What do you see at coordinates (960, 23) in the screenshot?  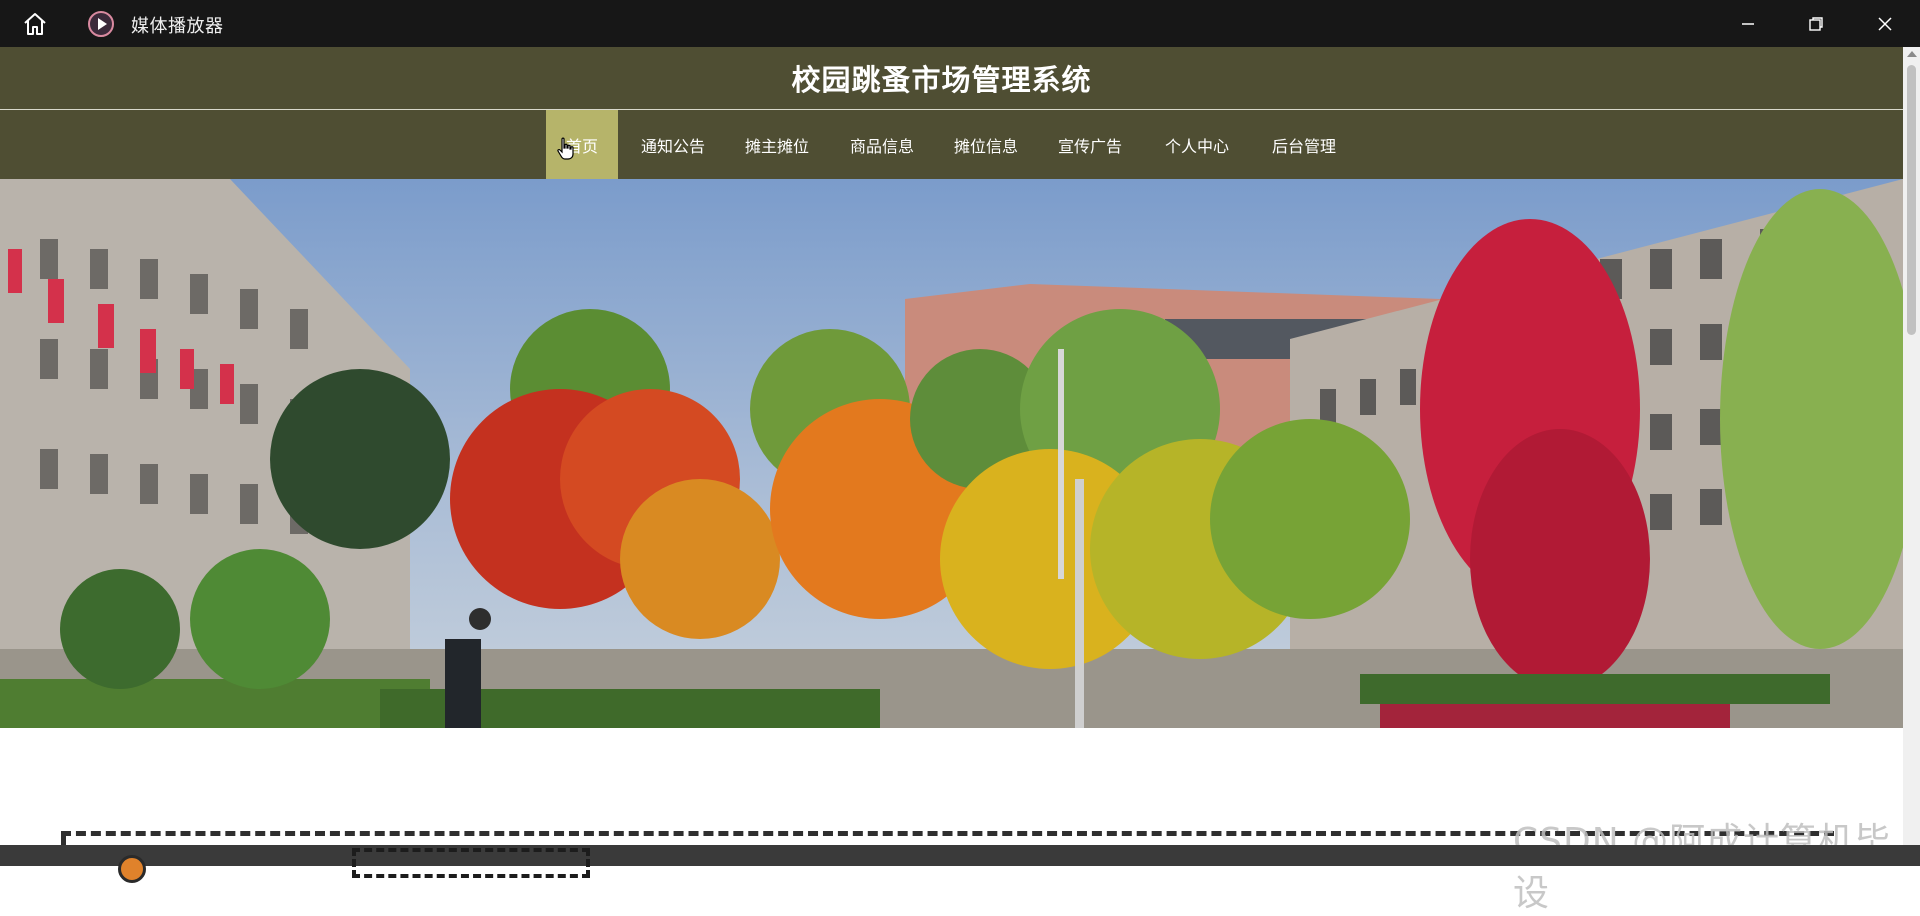 I see `window-titlebar: 媒体播放器` at bounding box center [960, 23].